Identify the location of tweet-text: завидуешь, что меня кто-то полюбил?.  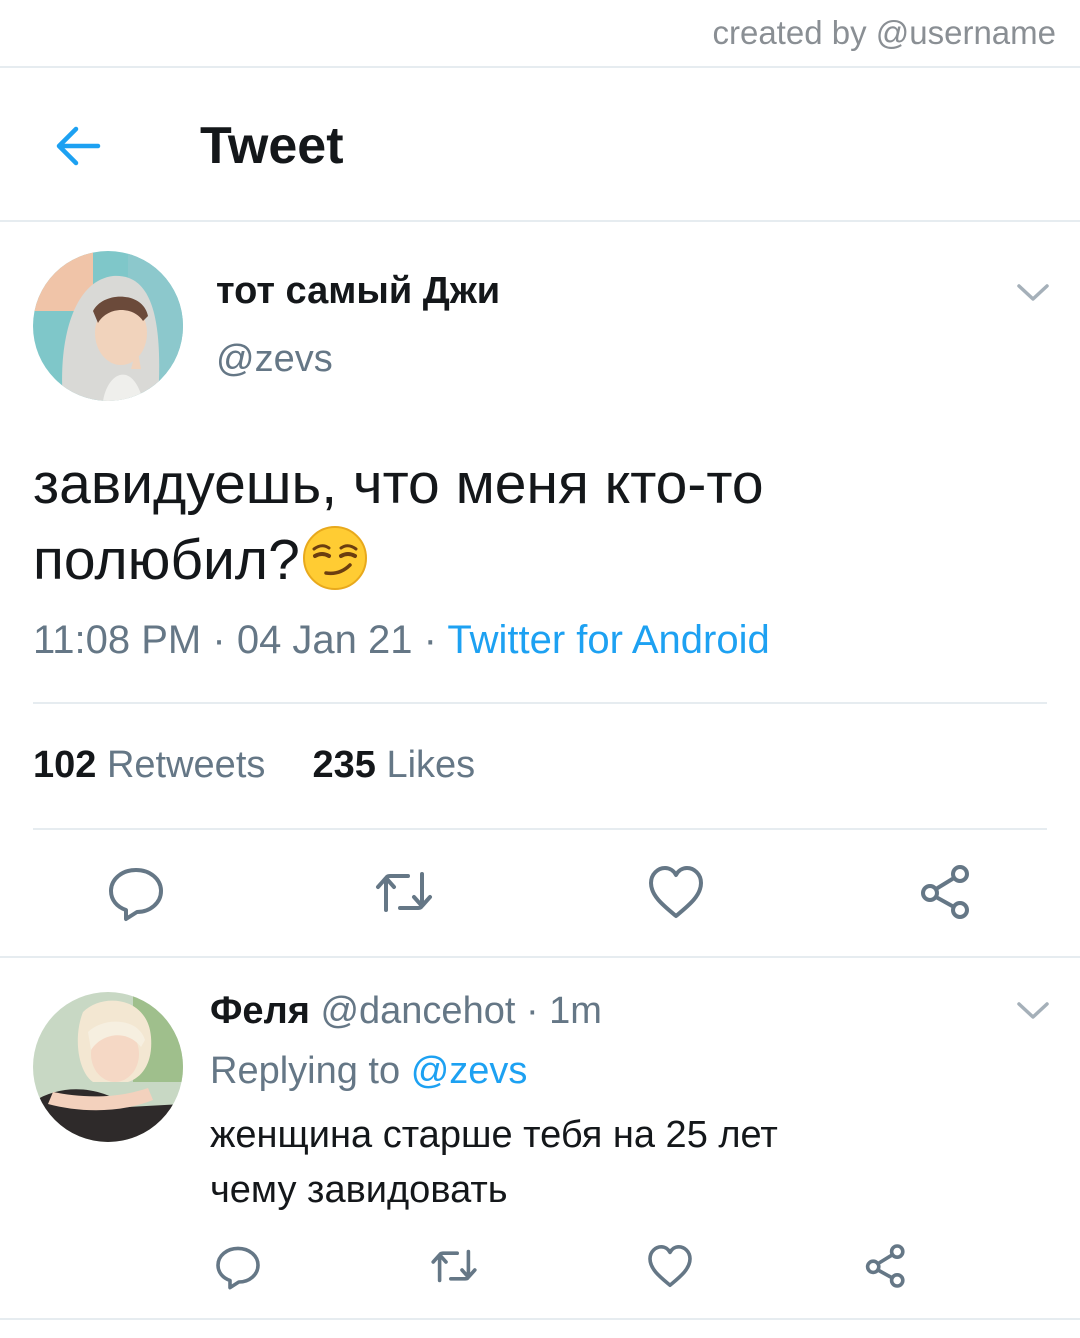
(398, 522).